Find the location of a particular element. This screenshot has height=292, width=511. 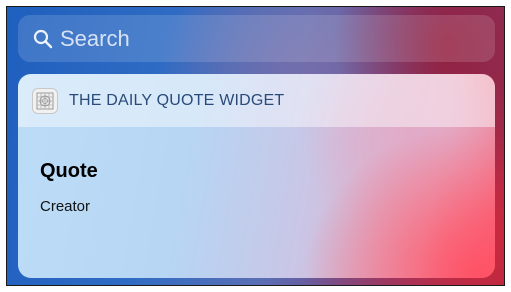

search-placeholder: Search is located at coordinates (95, 39).